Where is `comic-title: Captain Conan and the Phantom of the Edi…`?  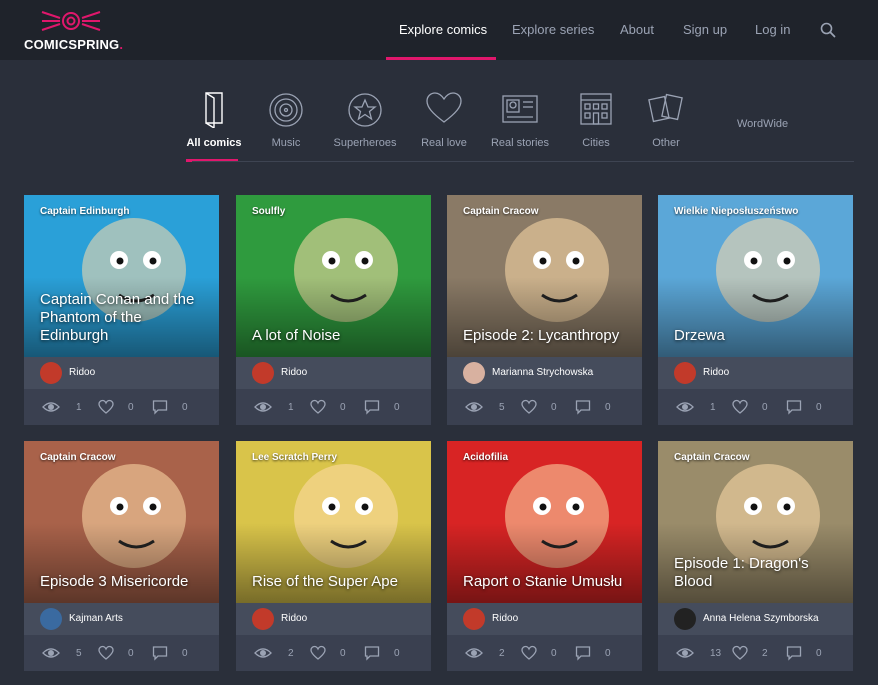 comic-title: Captain Conan and the Phantom of the Edi… is located at coordinates (125, 318).